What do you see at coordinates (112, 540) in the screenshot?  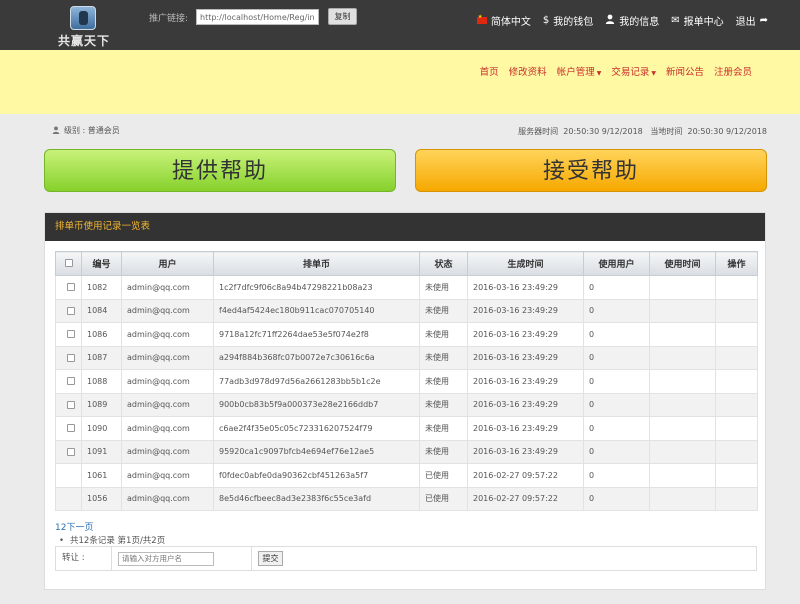 I see `record-summary: • 共12条记录 第1页/共2页` at bounding box center [112, 540].